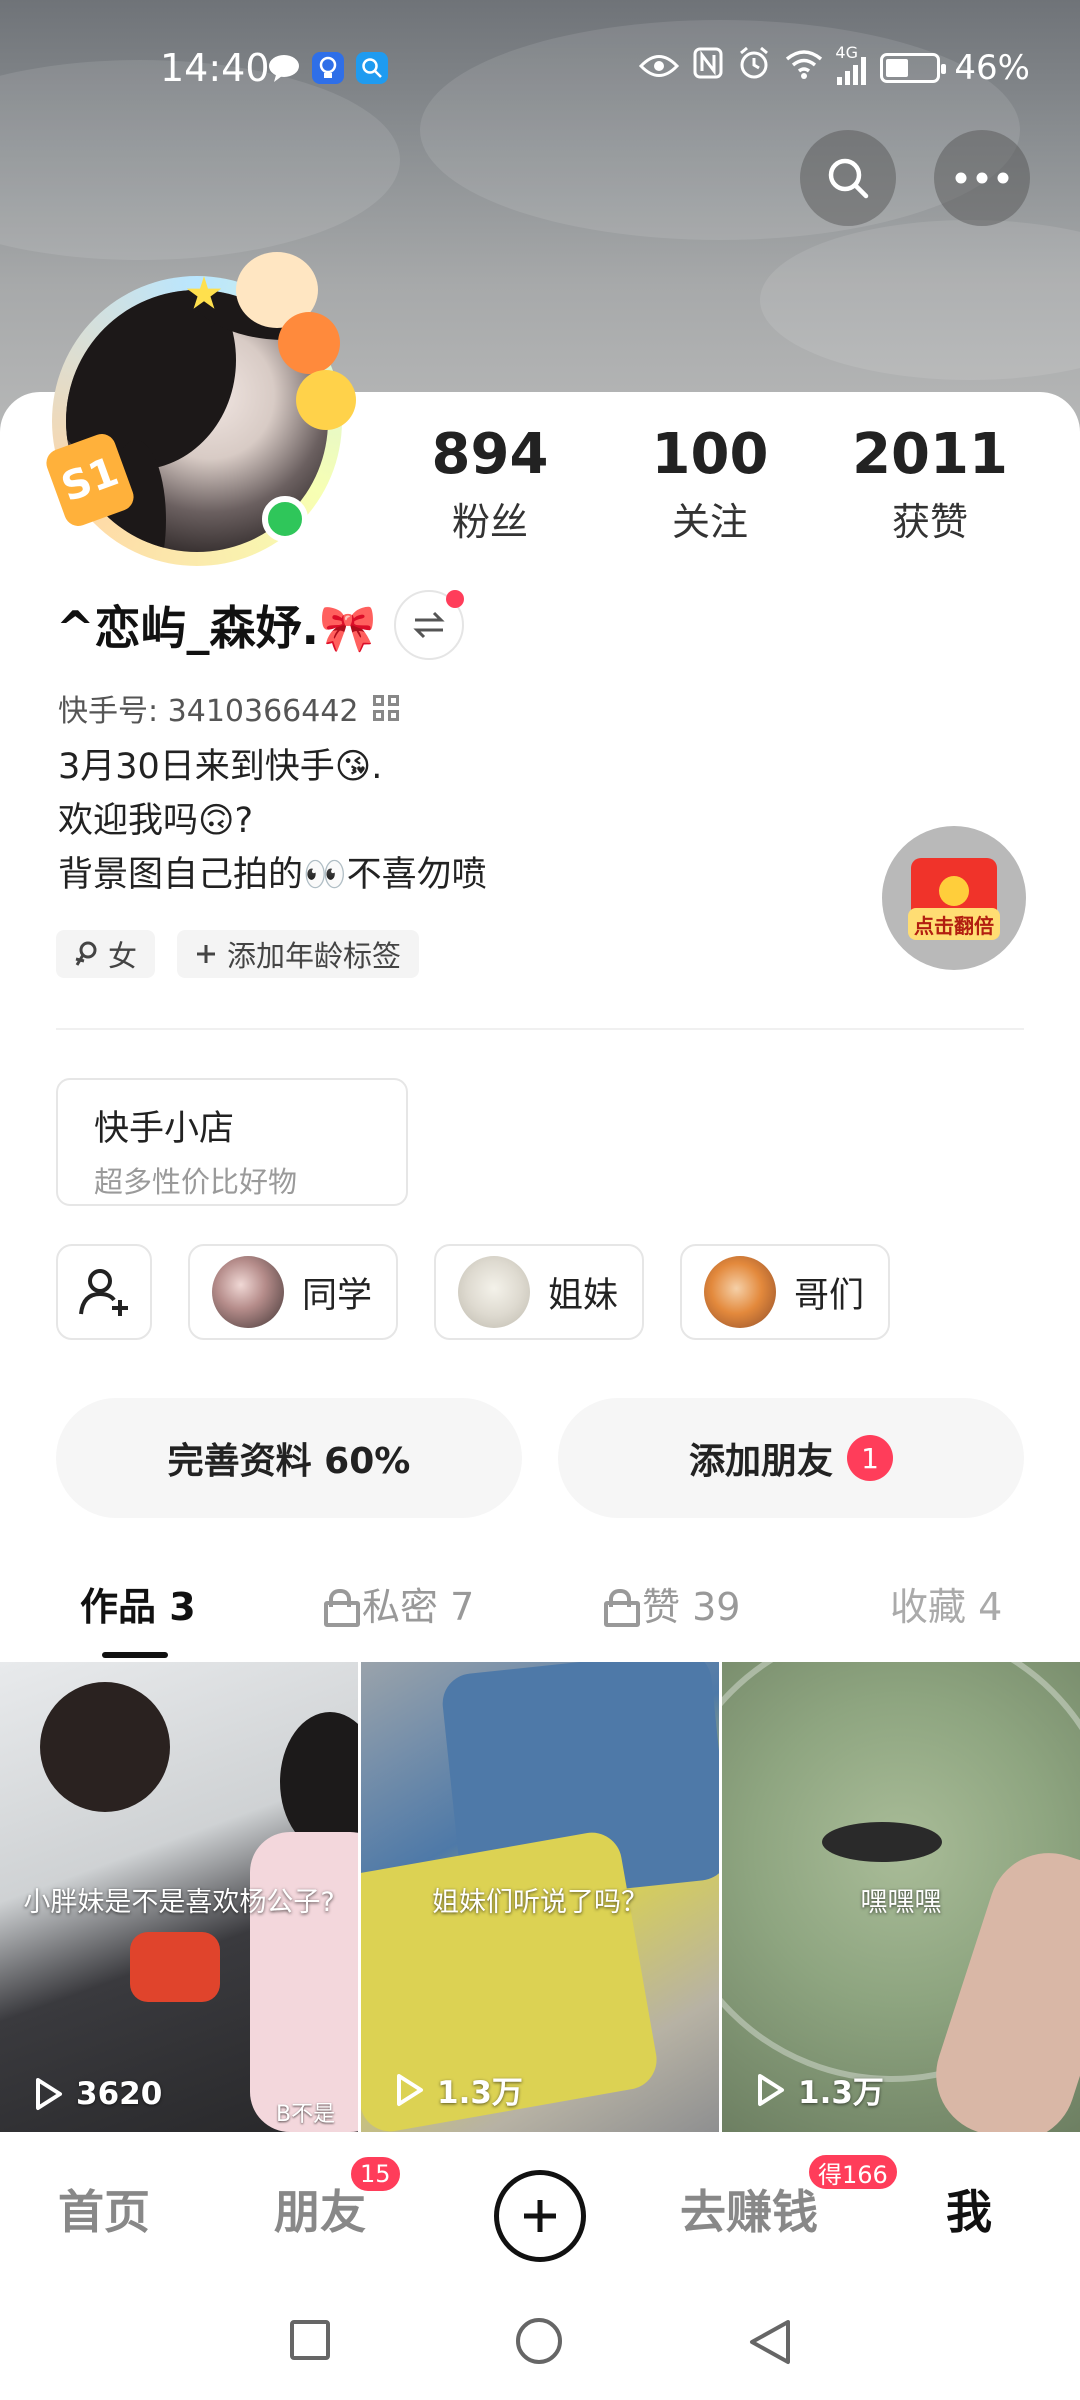 This screenshot has height=2400, width=1080. I want to click on system-navigation-bar, so click(540, 2340).